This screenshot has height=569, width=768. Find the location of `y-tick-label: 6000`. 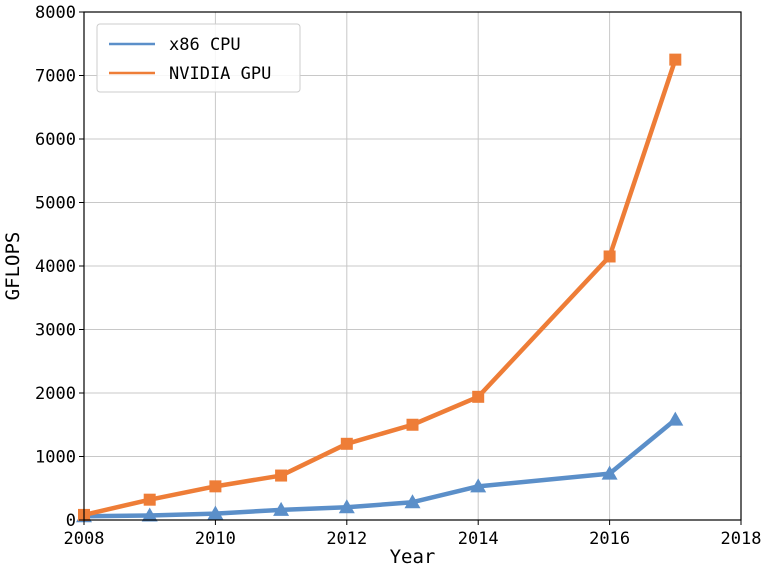

y-tick-label: 6000 is located at coordinates (55, 140).